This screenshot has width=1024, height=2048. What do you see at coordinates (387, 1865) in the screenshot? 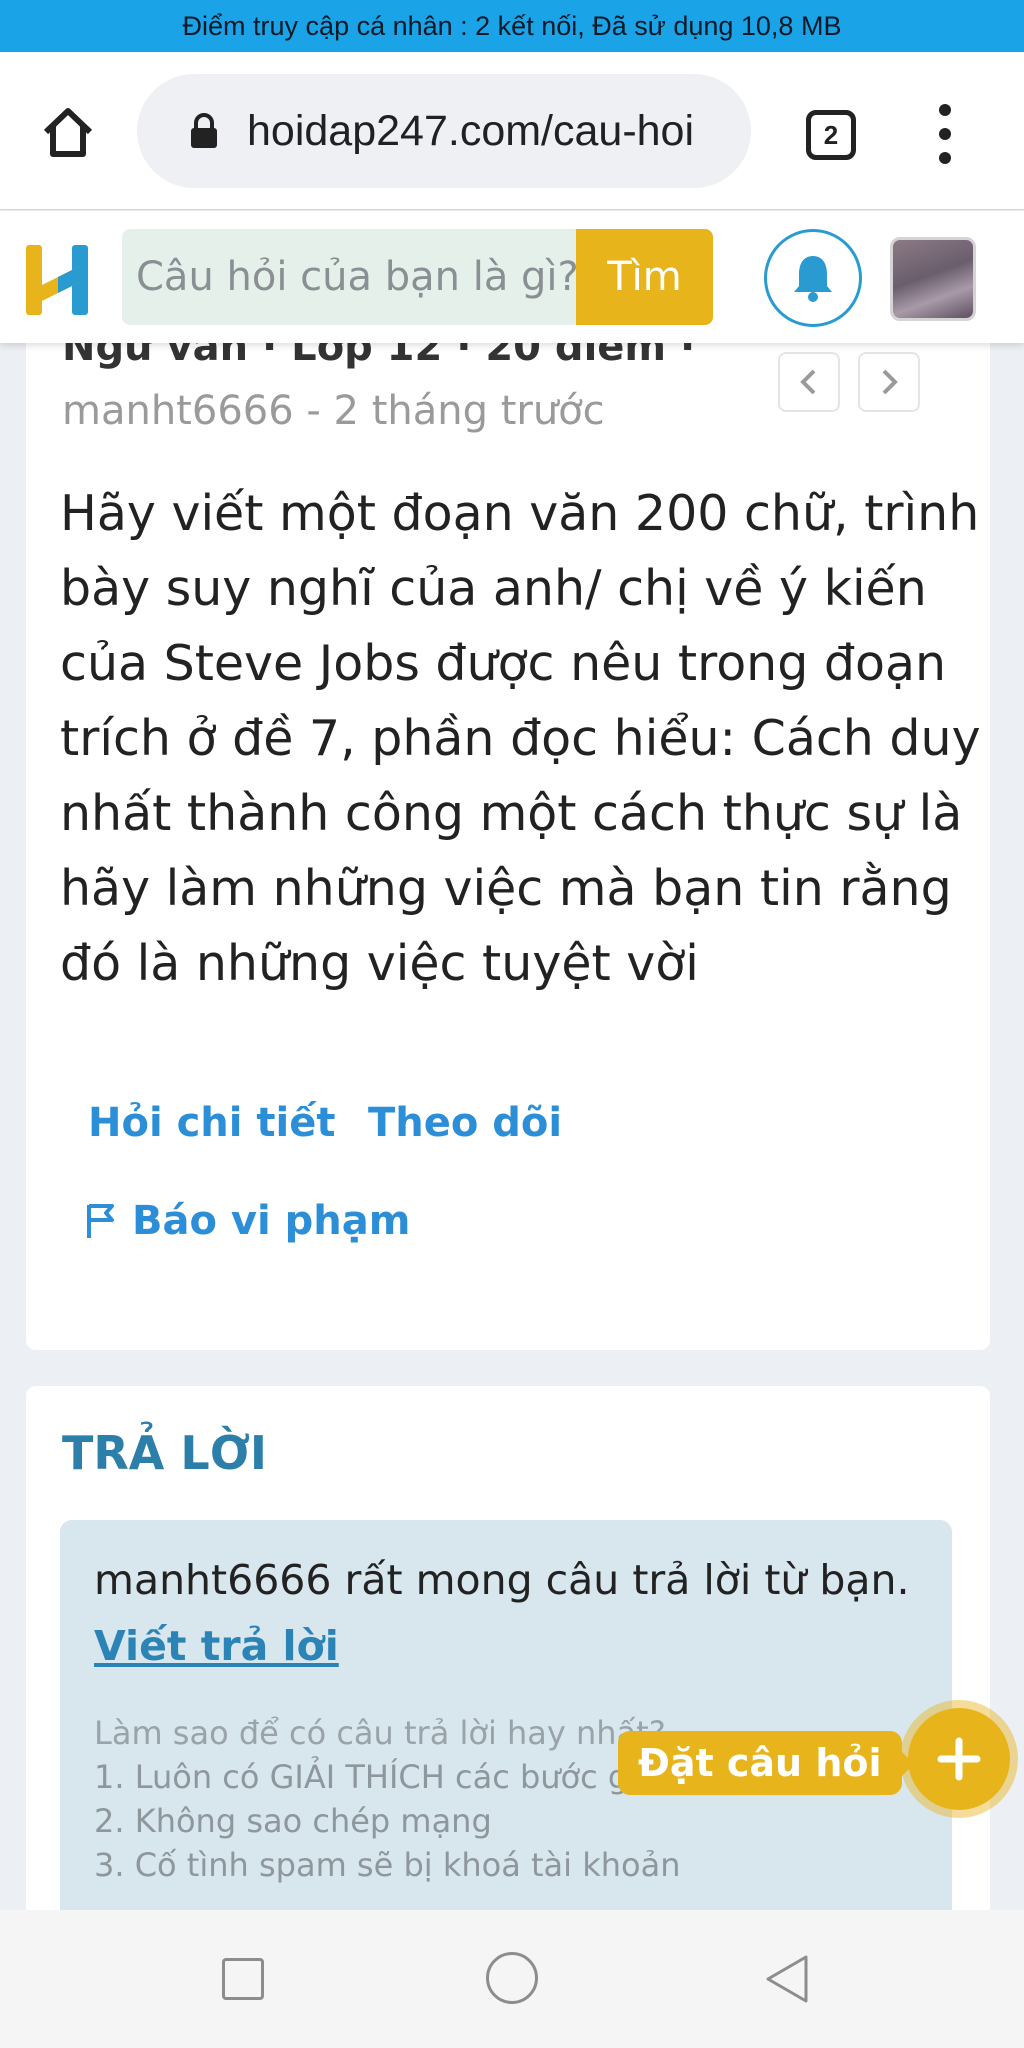
I see `tip-item: 3. Cố tình spam sẽ bị khoá tài khoản` at bounding box center [387, 1865].